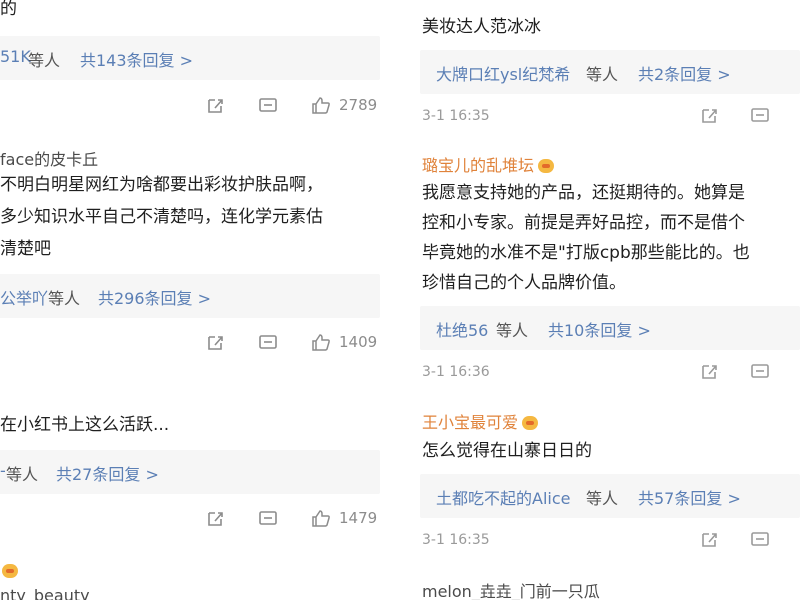 Image resolution: width=800 pixels, height=600 pixels. What do you see at coordinates (684, 73) in the screenshot?
I see `reply-count-link: 共2条回复 >` at bounding box center [684, 73].